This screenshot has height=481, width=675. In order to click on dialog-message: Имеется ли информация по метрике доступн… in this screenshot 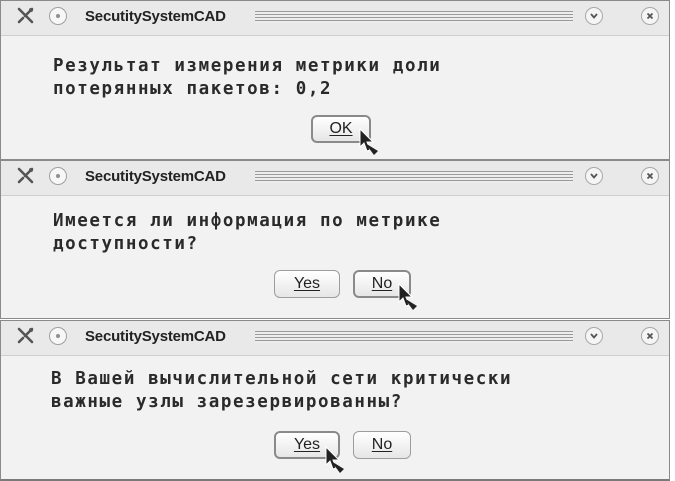, I will do `click(343, 233)`.